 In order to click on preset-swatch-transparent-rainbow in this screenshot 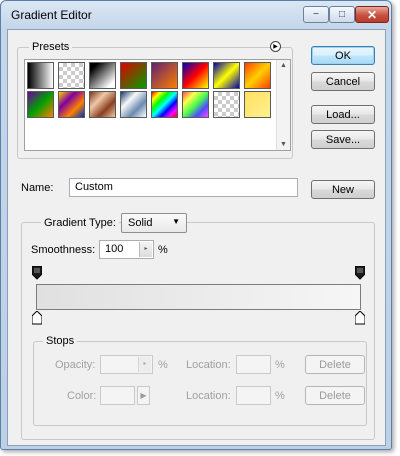, I will do `click(195, 104)`.